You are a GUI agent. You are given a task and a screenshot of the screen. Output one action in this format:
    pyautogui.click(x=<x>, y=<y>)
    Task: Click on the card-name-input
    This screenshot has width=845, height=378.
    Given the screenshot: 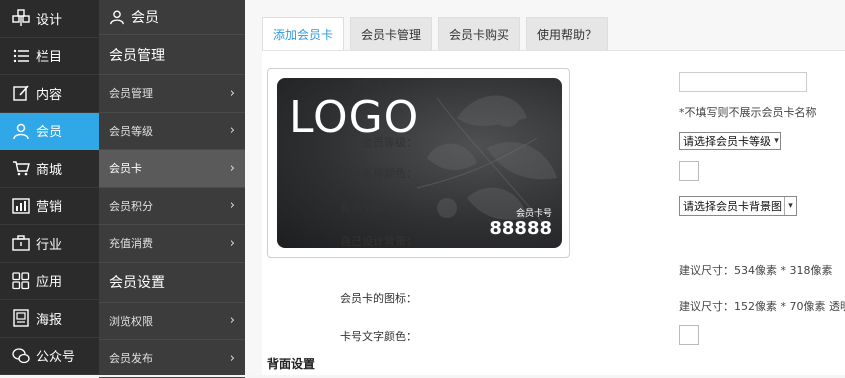 What is the action you would take?
    pyautogui.click(x=743, y=82)
    